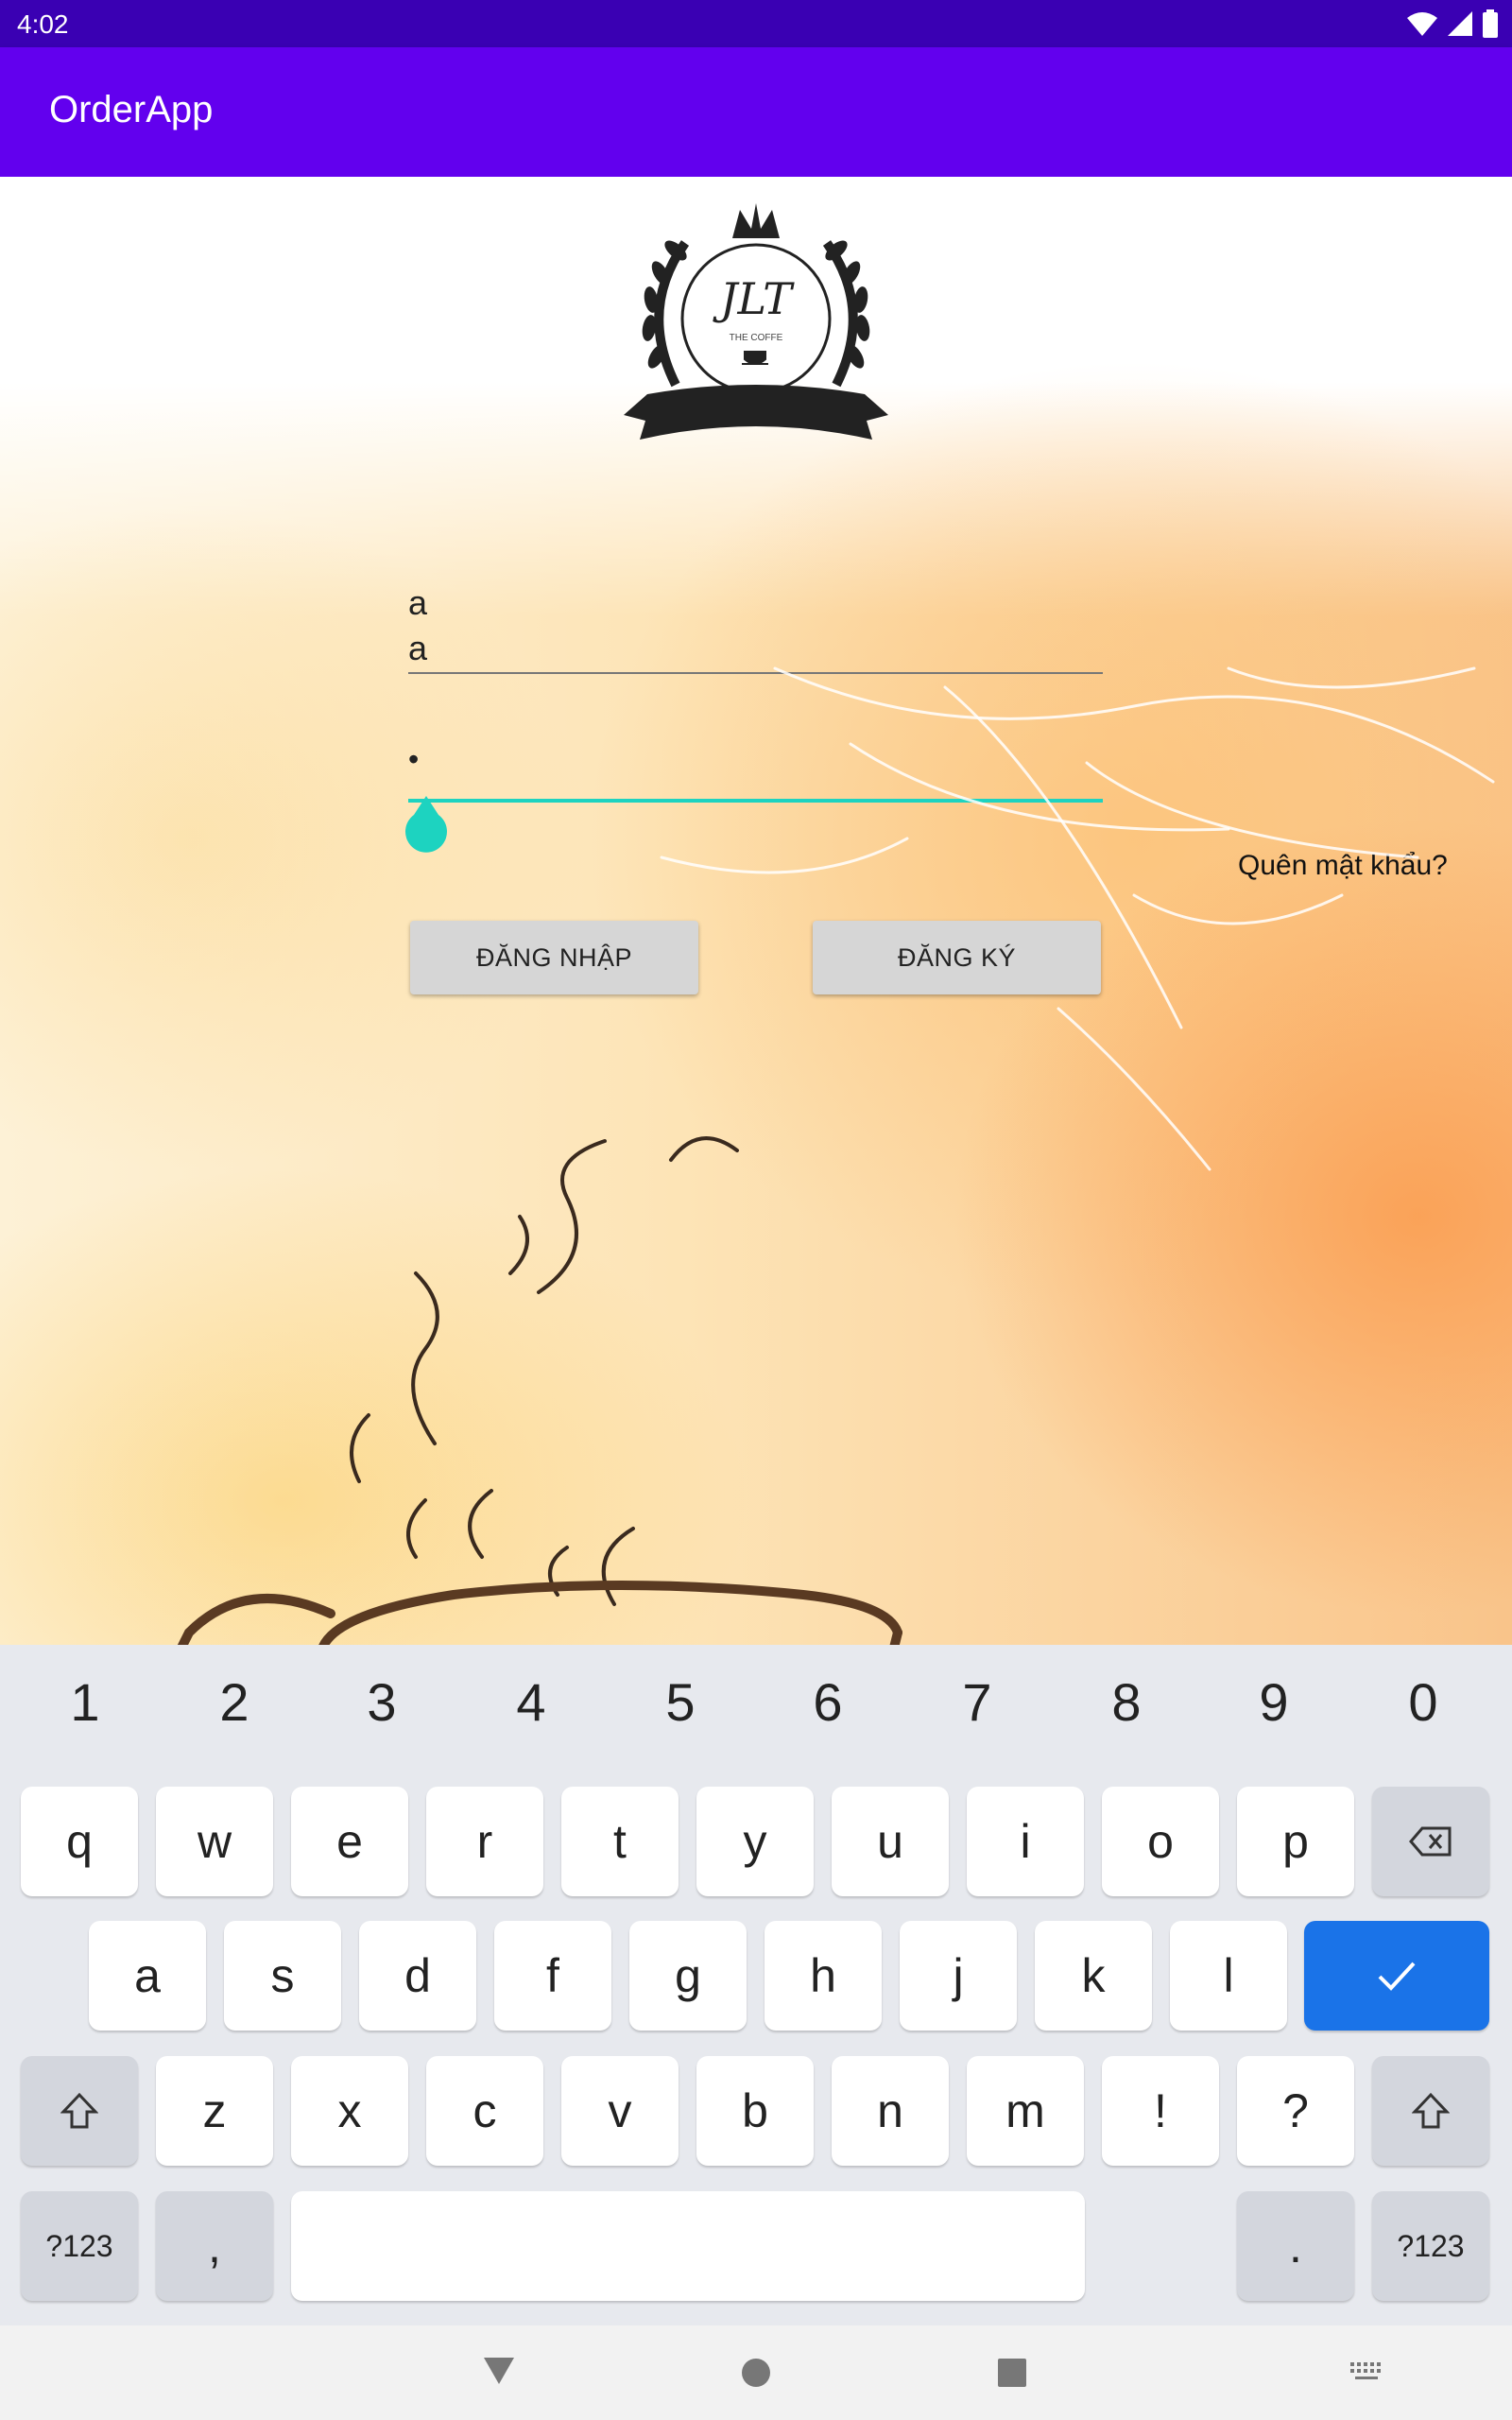 The width and height of the screenshot is (1512, 2420). Describe the element at coordinates (823, 1976) in the screenshot. I see `key-h: h` at that location.